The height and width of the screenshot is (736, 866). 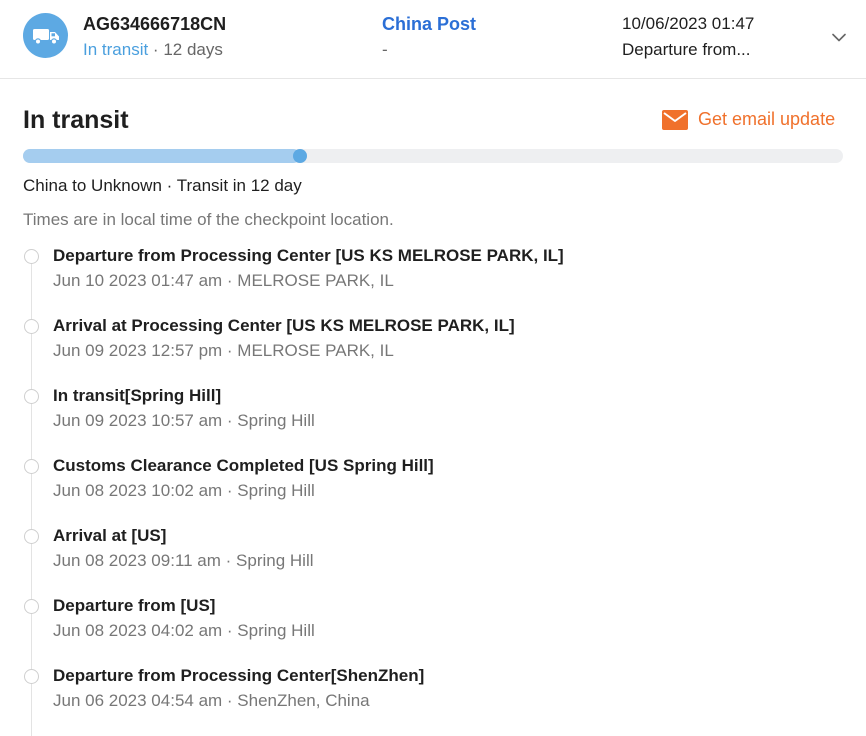 I want to click on event-meta: Jun 09 2023 12:57 pm · MELROSE PARK, IL, so click(x=223, y=350).